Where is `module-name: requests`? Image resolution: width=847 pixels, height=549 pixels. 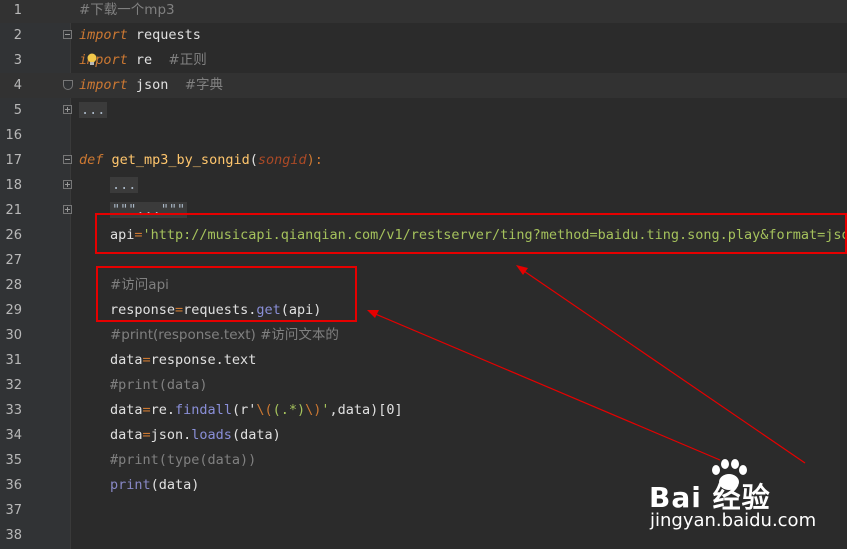 module-name: requests is located at coordinates (164, 35).